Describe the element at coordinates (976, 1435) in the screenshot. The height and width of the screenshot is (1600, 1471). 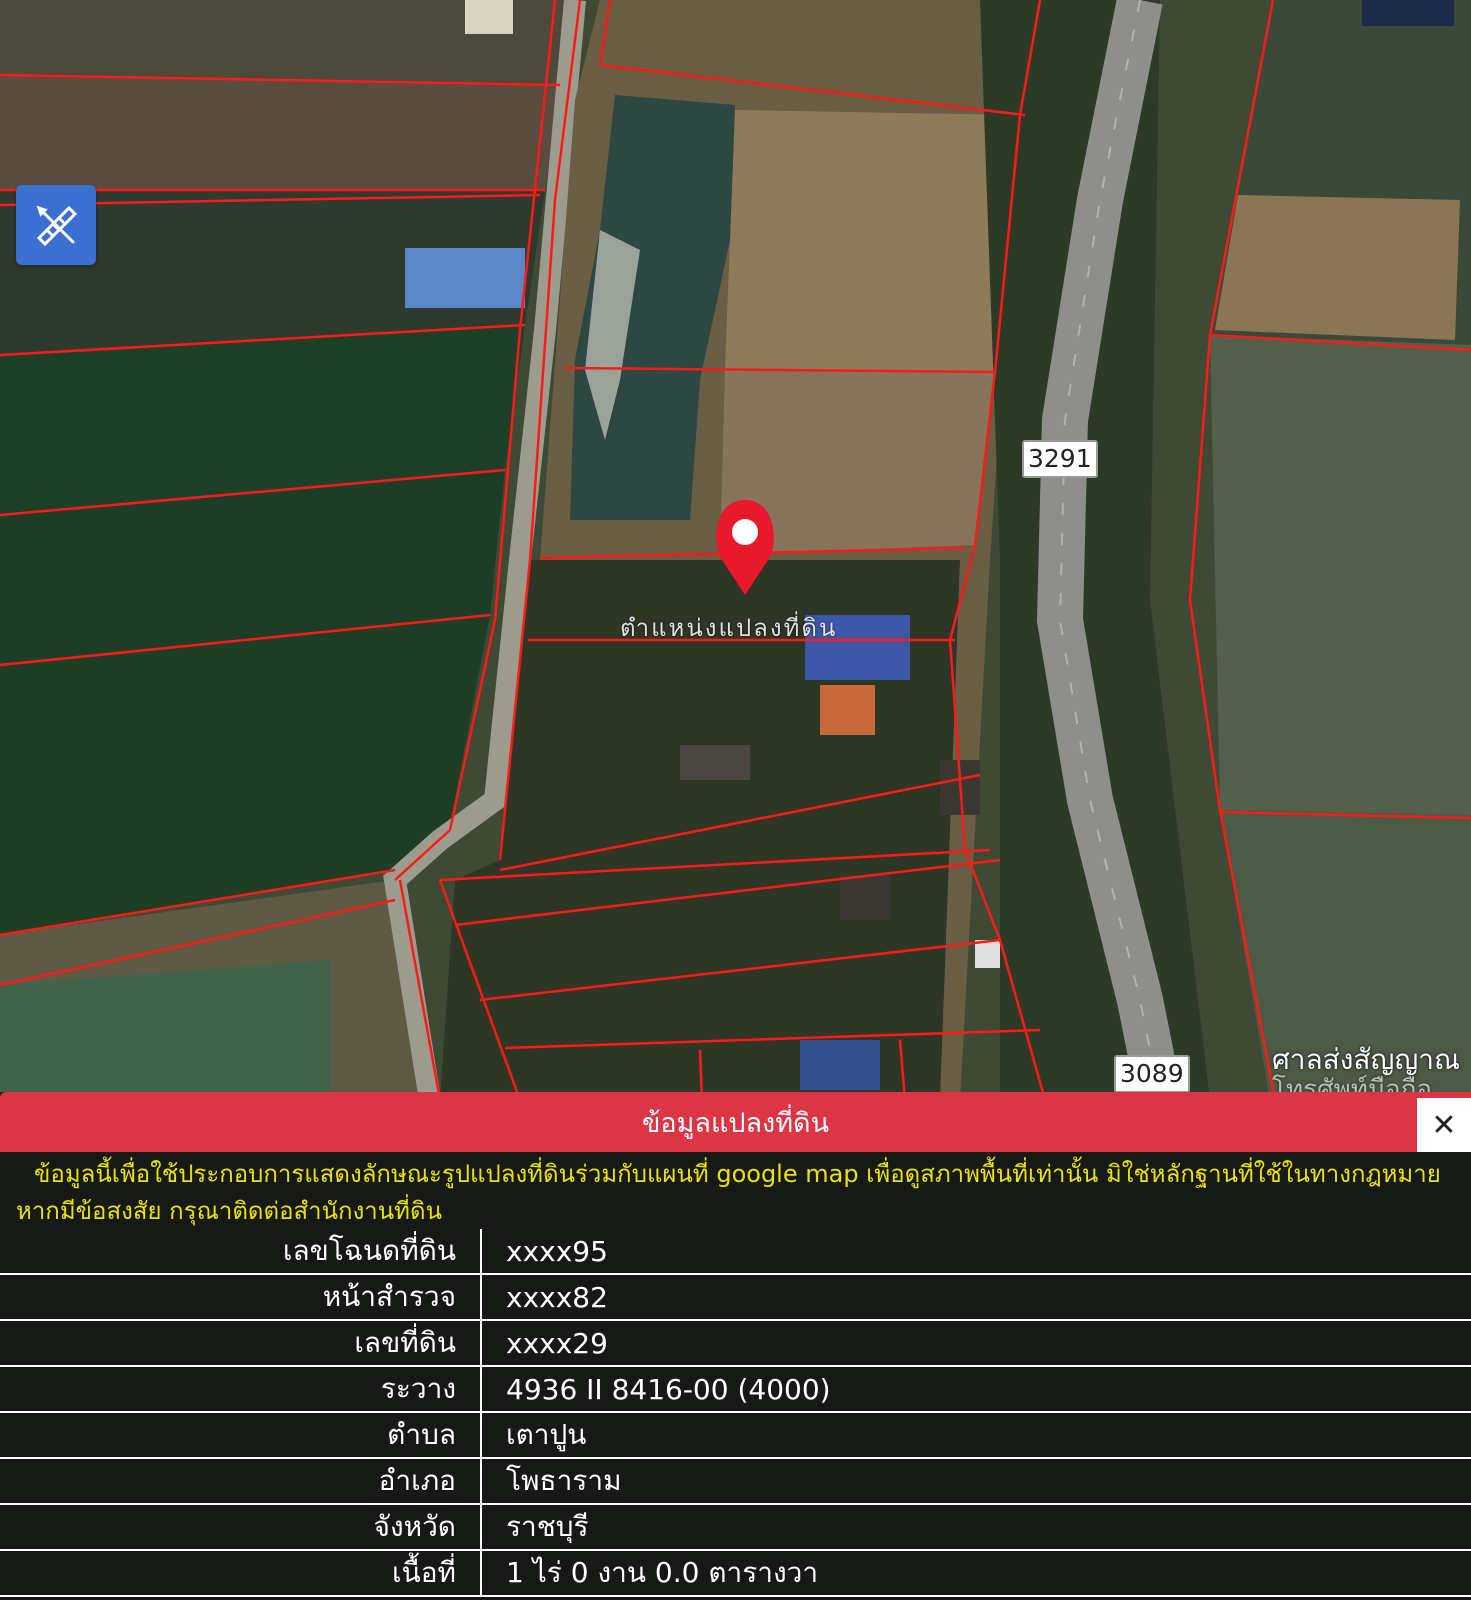
I see `row-value: เตาปูน` at that location.